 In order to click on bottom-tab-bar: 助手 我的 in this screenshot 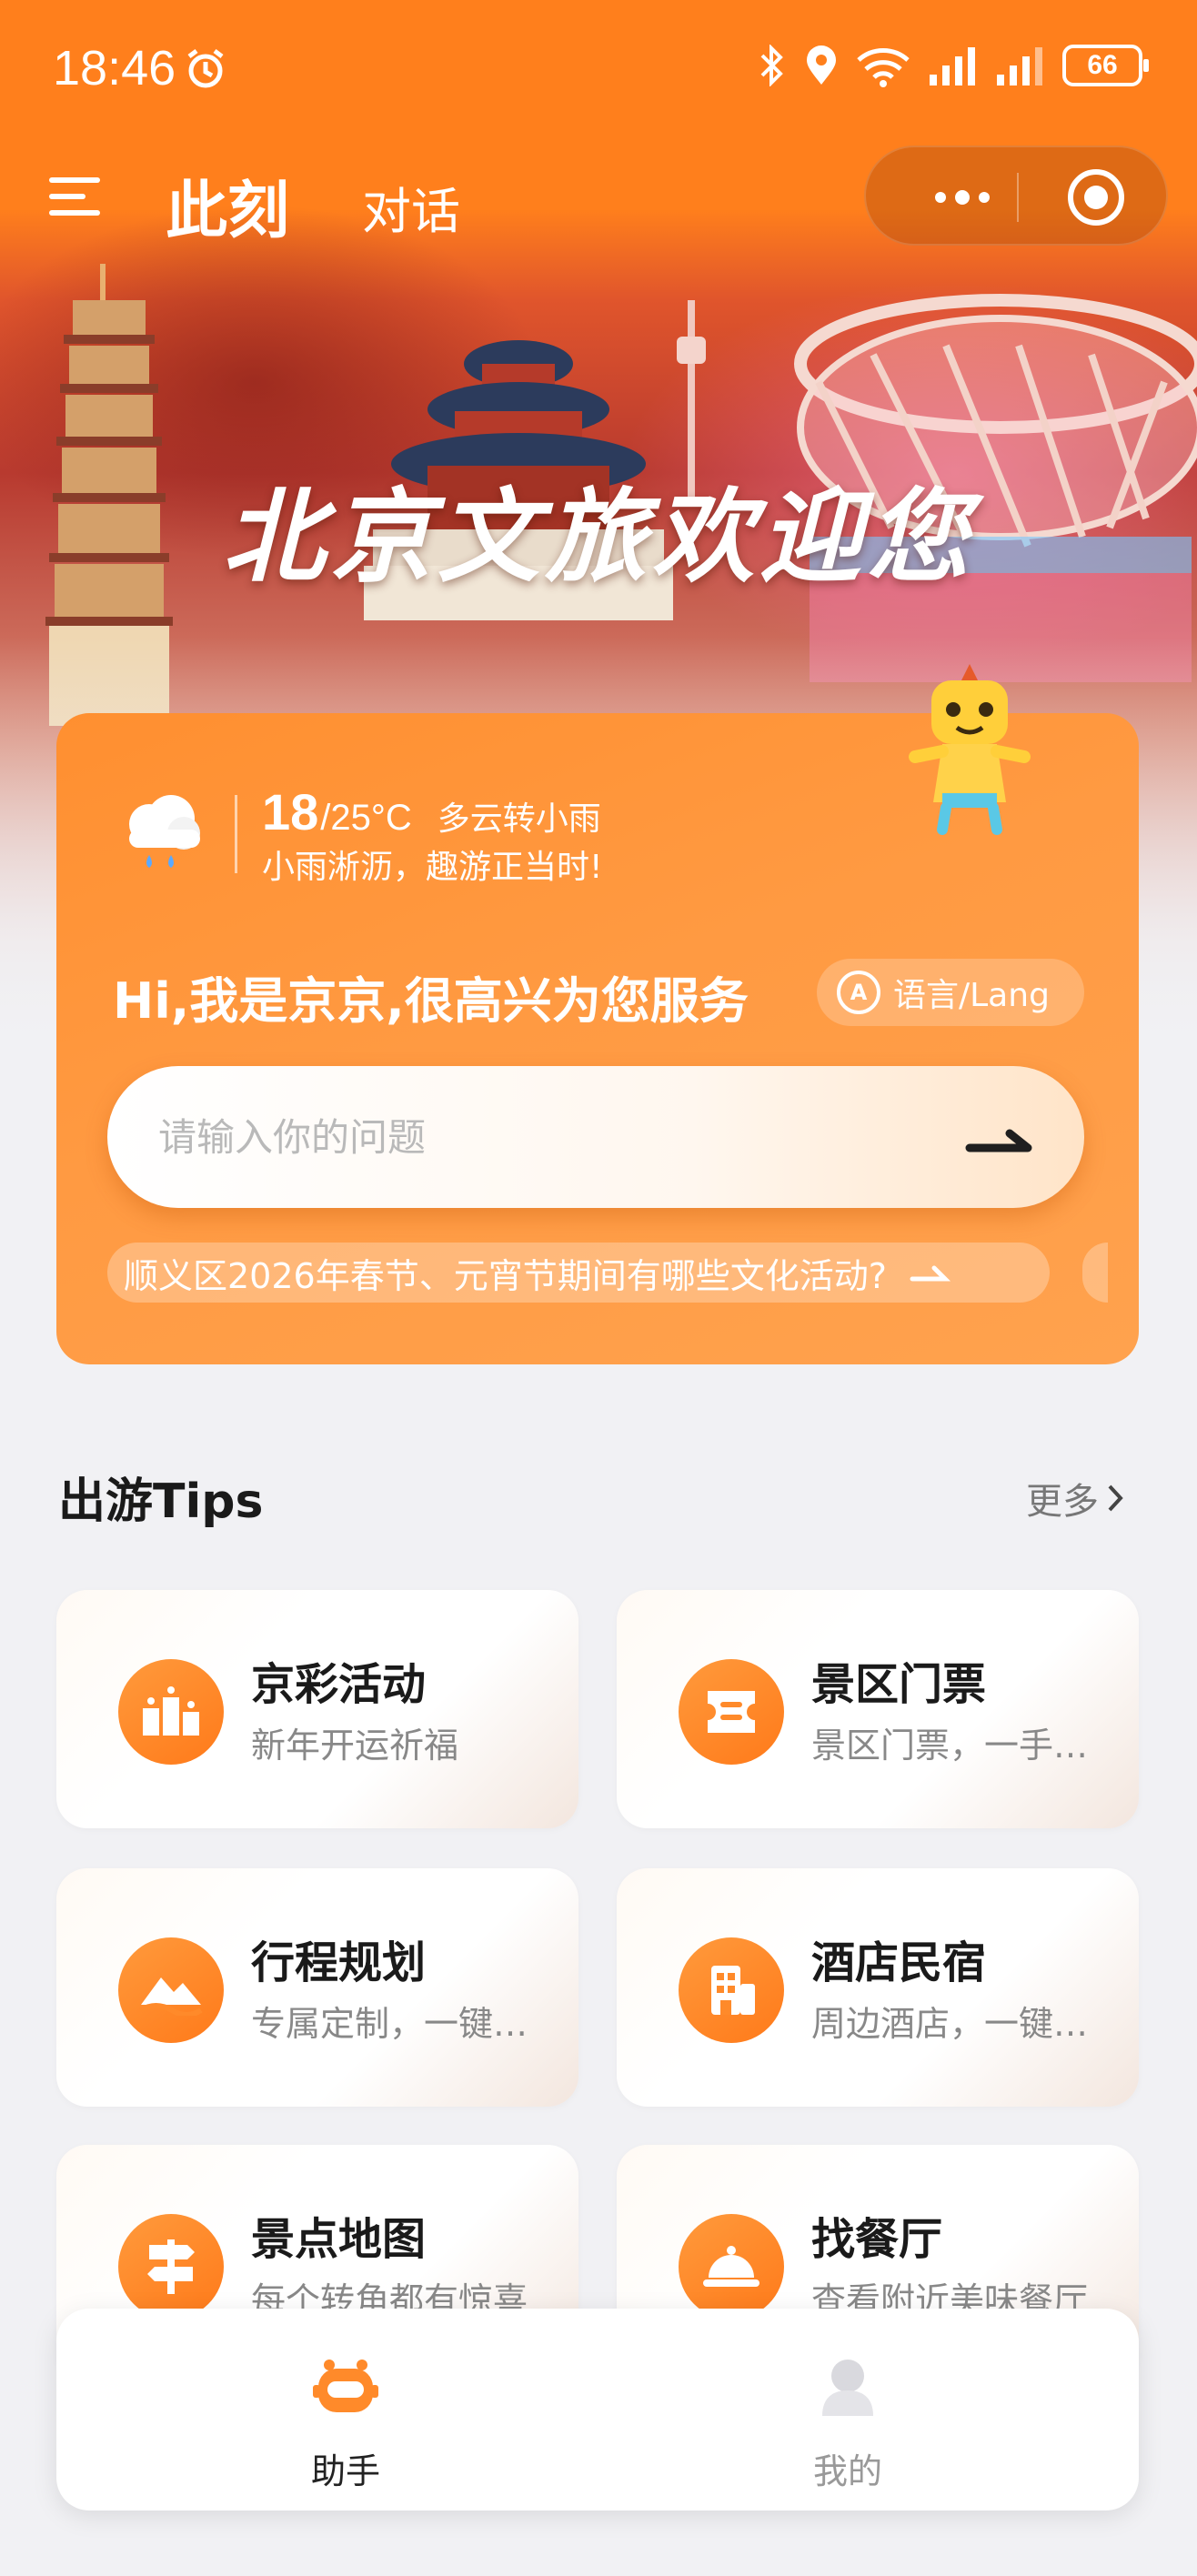, I will do `click(597, 2410)`.